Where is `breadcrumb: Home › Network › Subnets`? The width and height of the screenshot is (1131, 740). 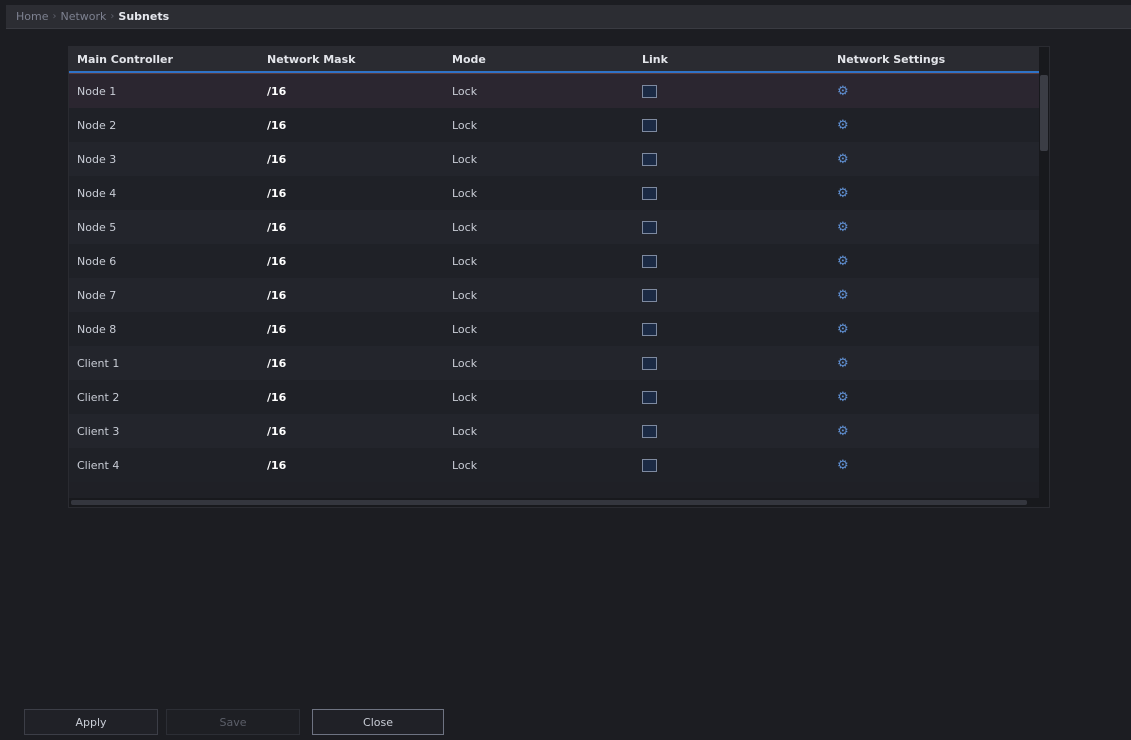
breadcrumb: Home › Network › Subnets is located at coordinates (568, 17).